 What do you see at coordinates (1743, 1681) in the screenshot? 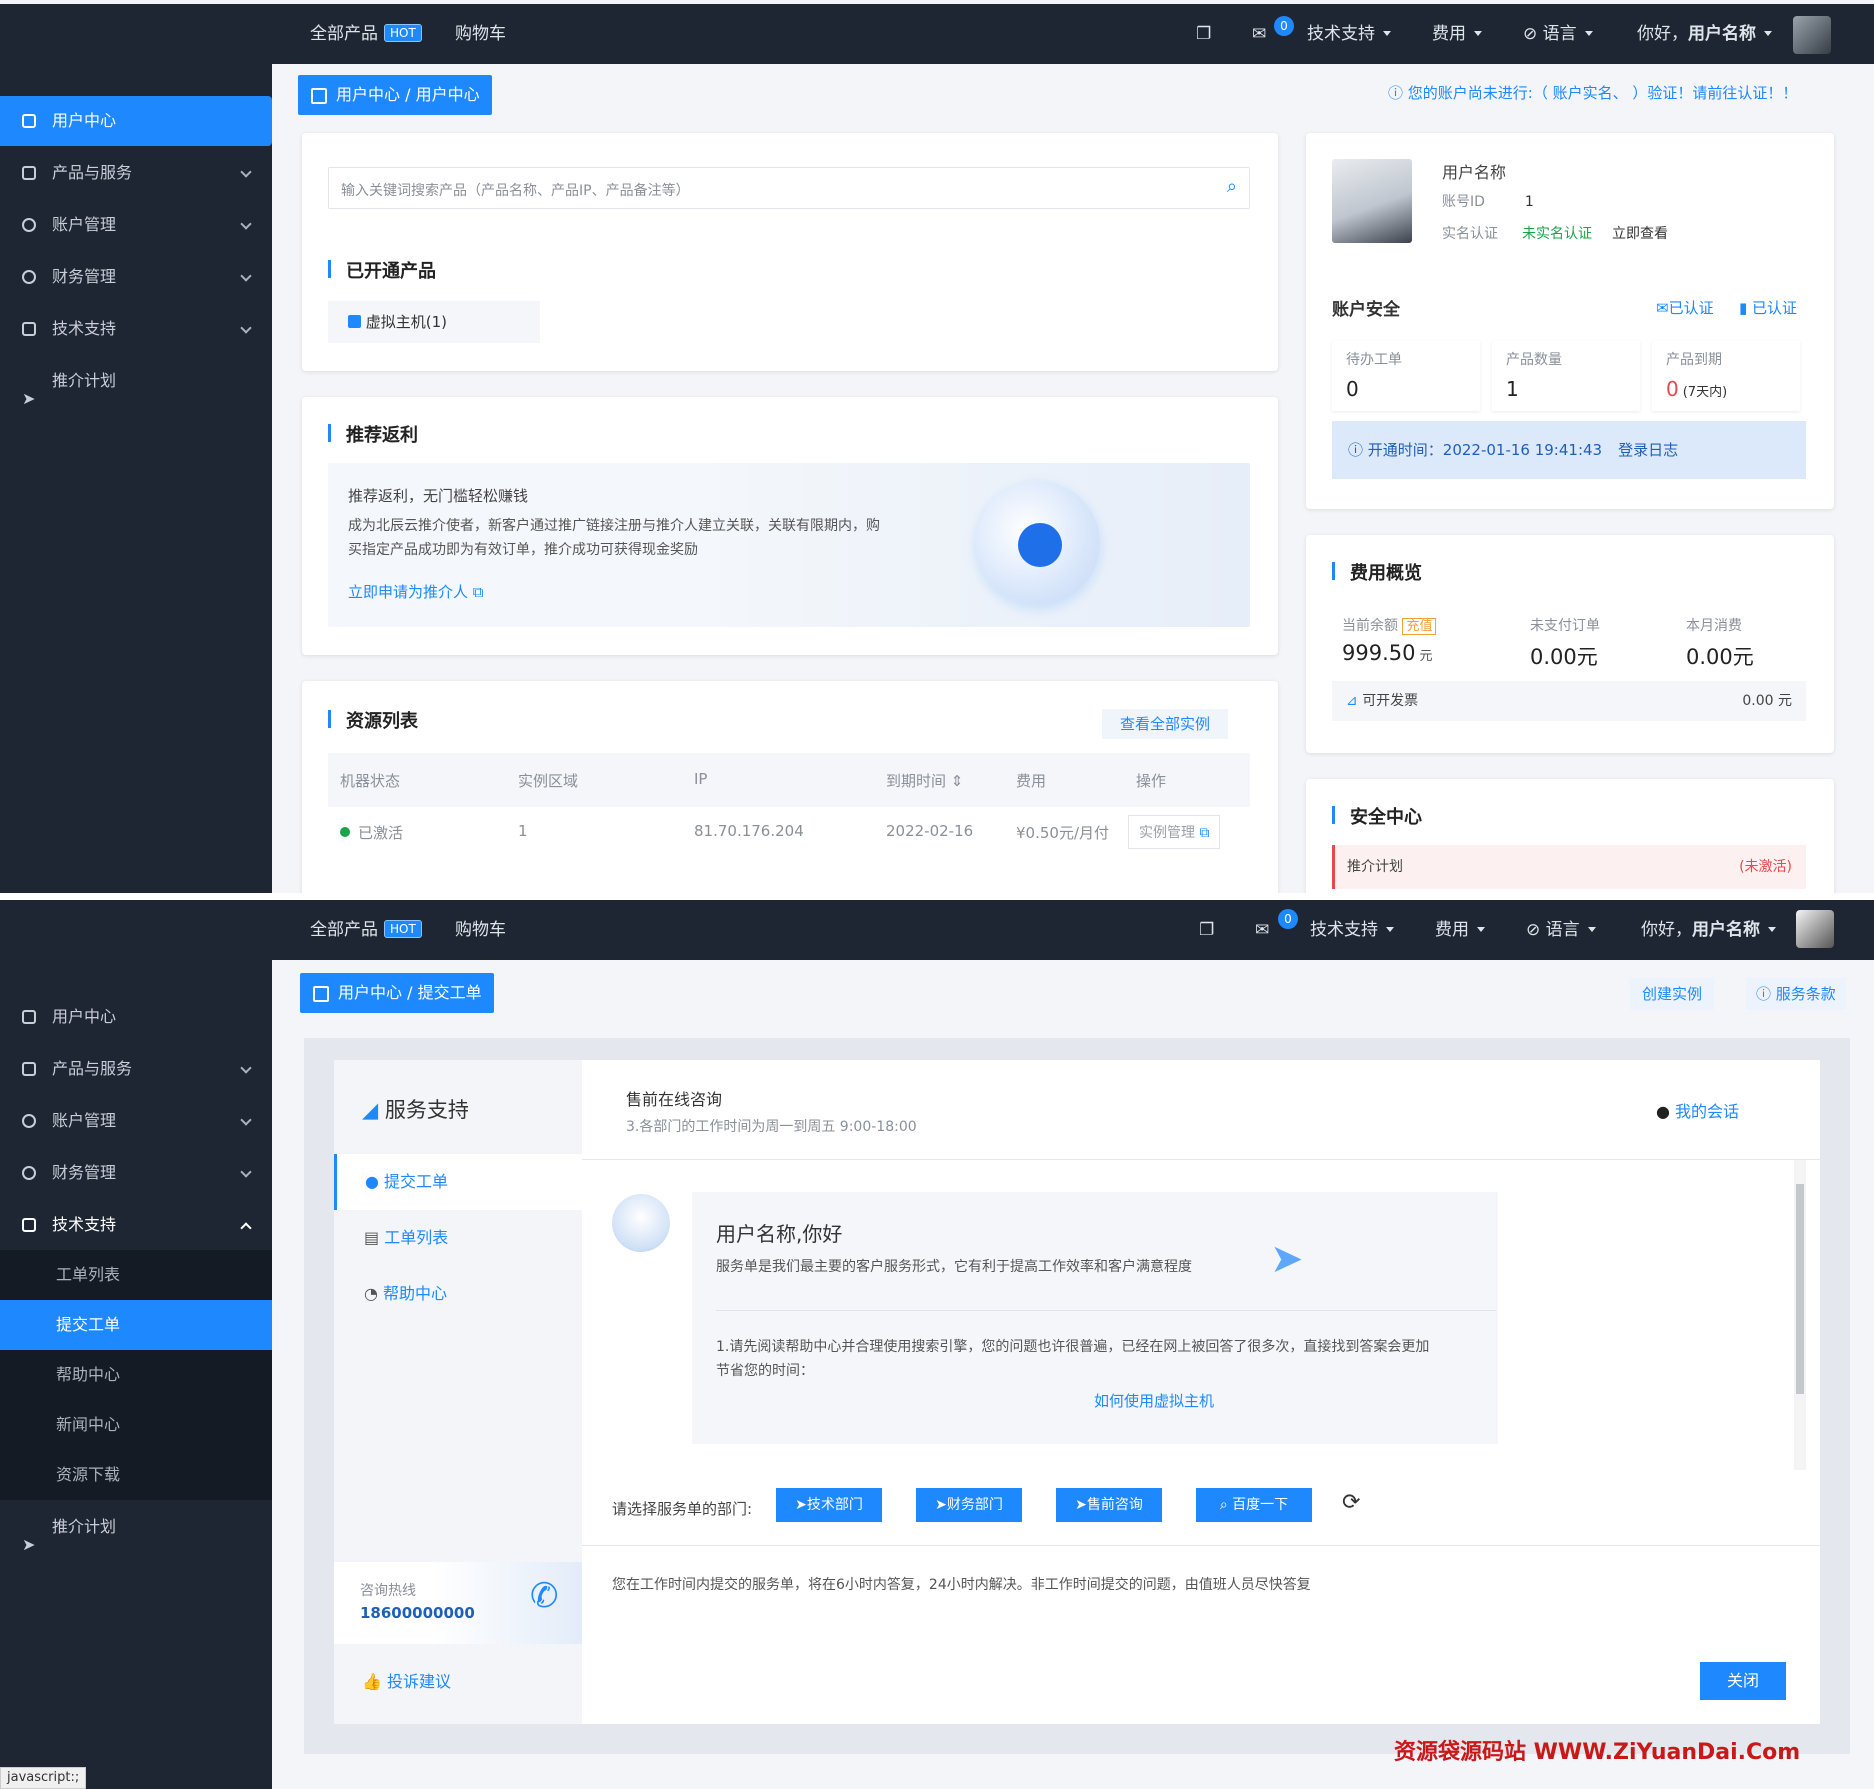
I see `close-button: 关闭` at bounding box center [1743, 1681].